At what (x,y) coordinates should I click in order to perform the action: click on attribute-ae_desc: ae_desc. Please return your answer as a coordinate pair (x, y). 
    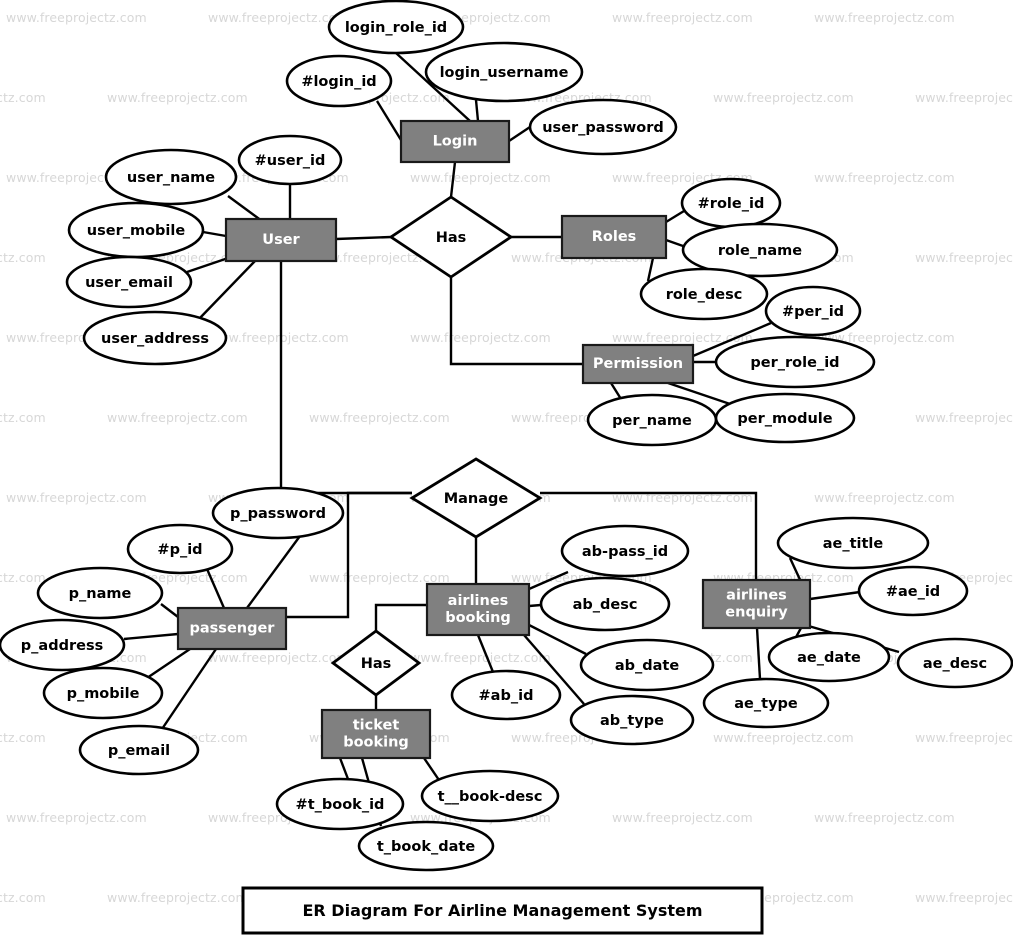
    Looking at the image, I should click on (954, 663).